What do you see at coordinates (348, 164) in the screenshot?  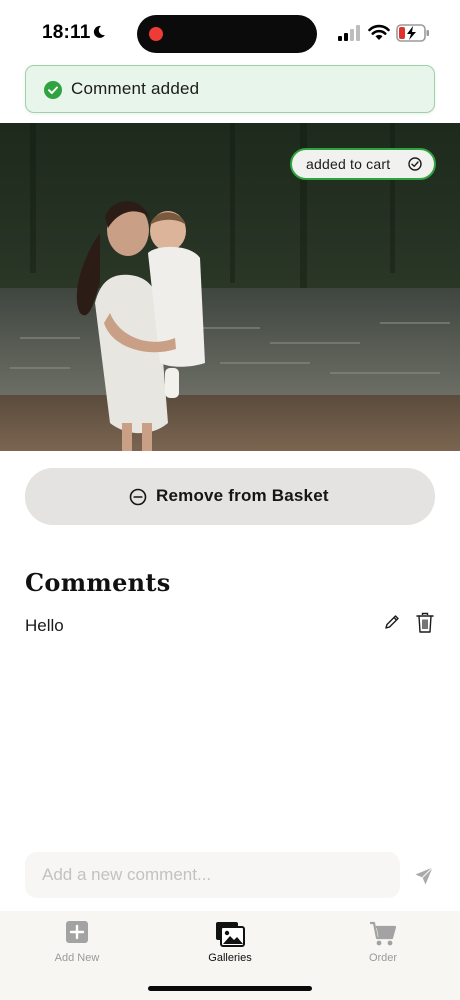 I see `badge-label: added to cart` at bounding box center [348, 164].